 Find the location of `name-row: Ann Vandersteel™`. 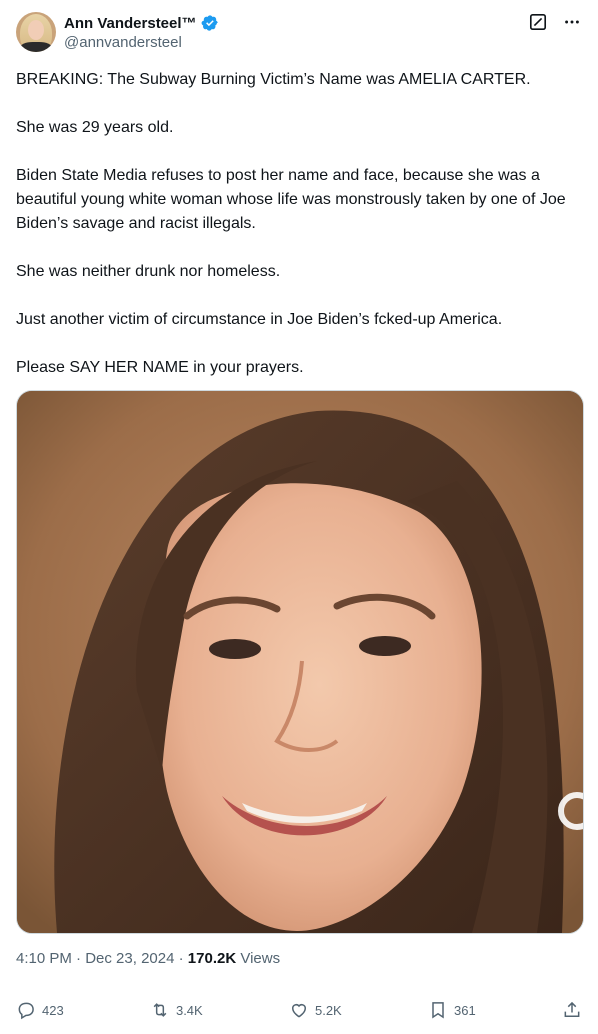

name-row: Ann Vandersteel™ is located at coordinates (141, 23).